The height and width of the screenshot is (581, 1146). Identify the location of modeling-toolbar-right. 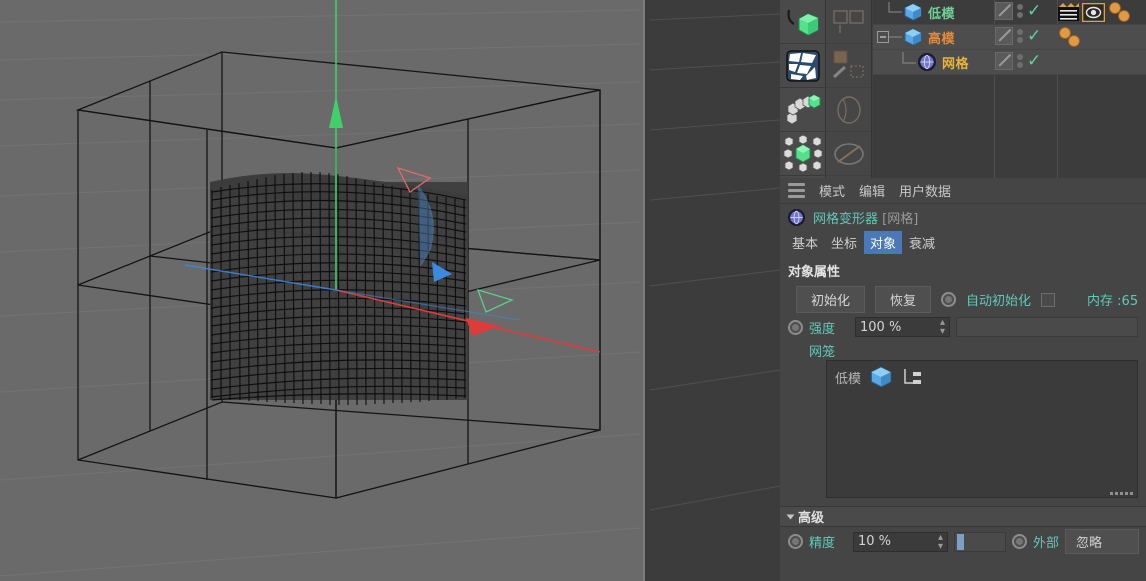
(849, 89).